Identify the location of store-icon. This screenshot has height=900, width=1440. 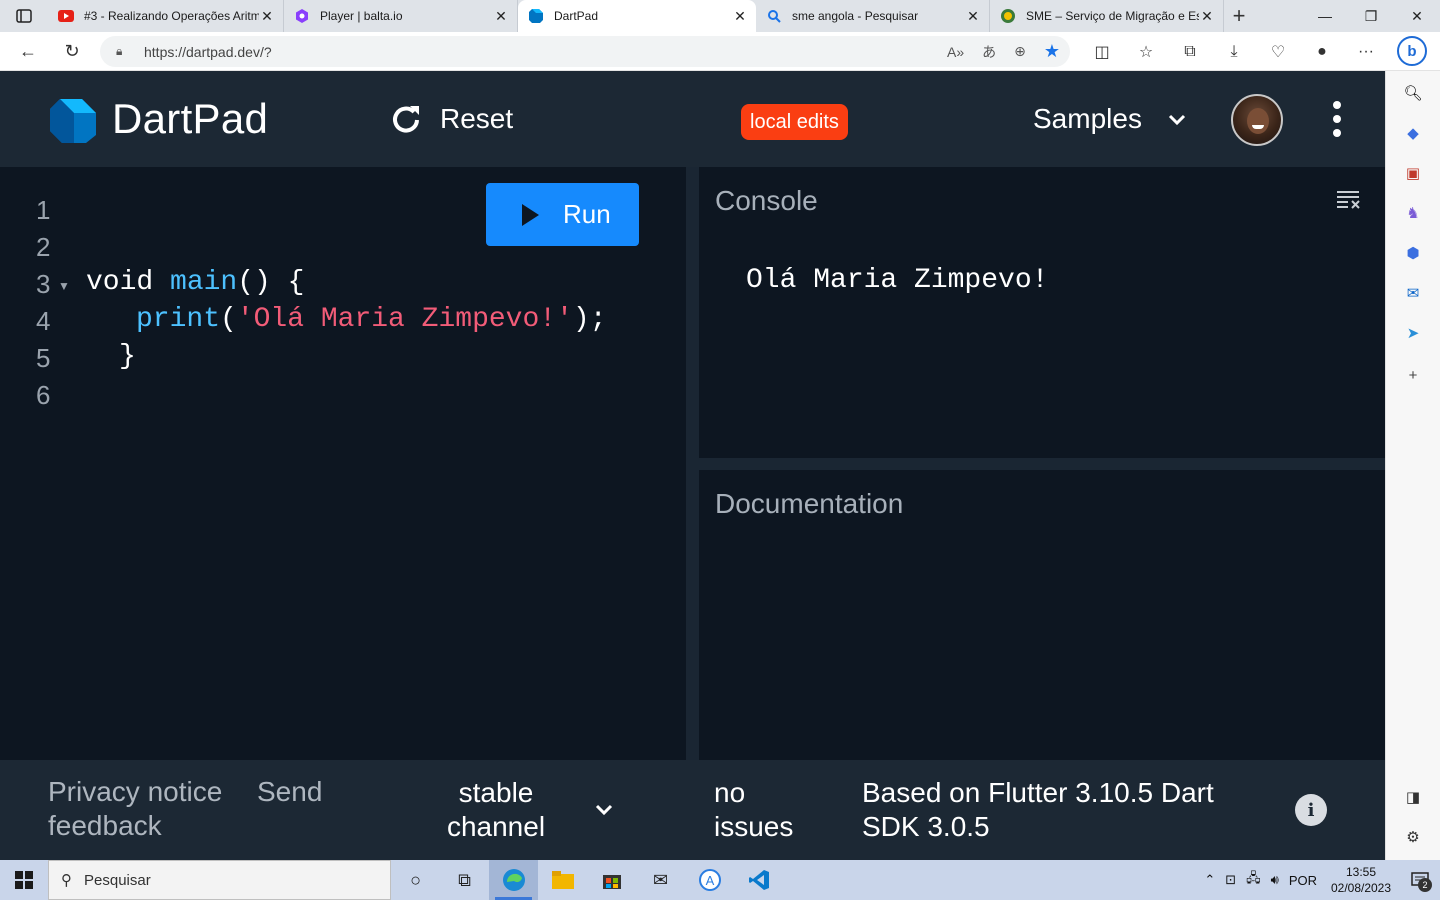
(611, 880).